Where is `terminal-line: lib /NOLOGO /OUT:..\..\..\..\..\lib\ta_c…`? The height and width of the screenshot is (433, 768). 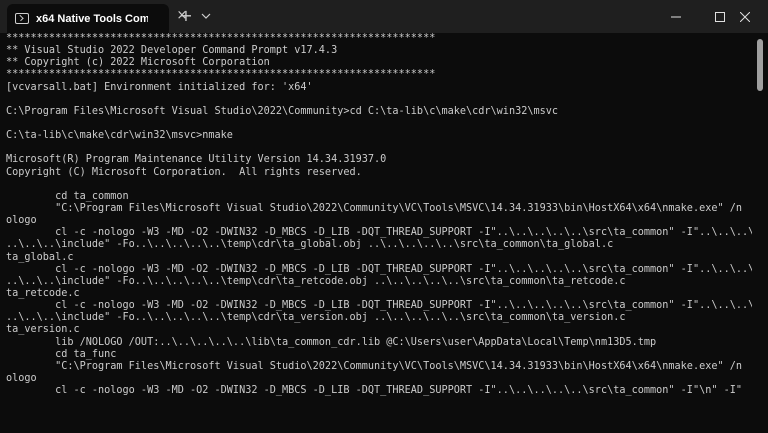 terminal-line: lib /NOLOGO /OUT:..\..\..\..\..\lib\ta_c… is located at coordinates (331, 342).